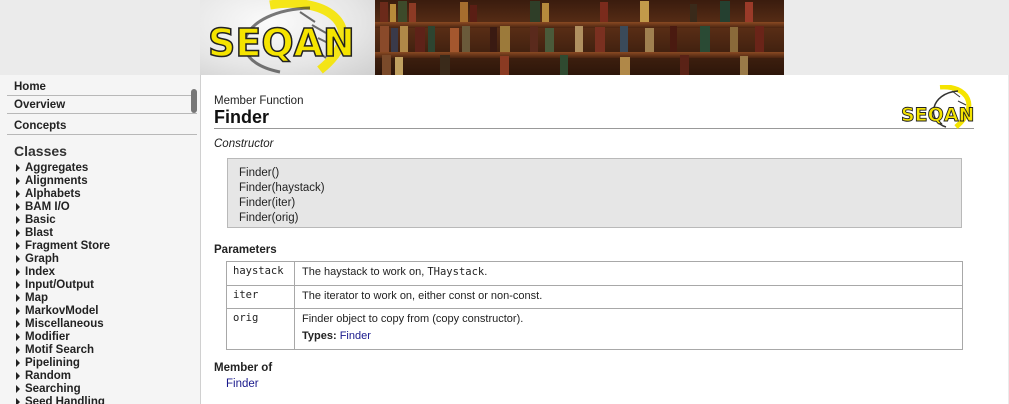 Image resolution: width=1009 pixels, height=404 pixels. Describe the element at coordinates (259, 101) in the screenshot. I see `entity-kind: Member Function` at that location.